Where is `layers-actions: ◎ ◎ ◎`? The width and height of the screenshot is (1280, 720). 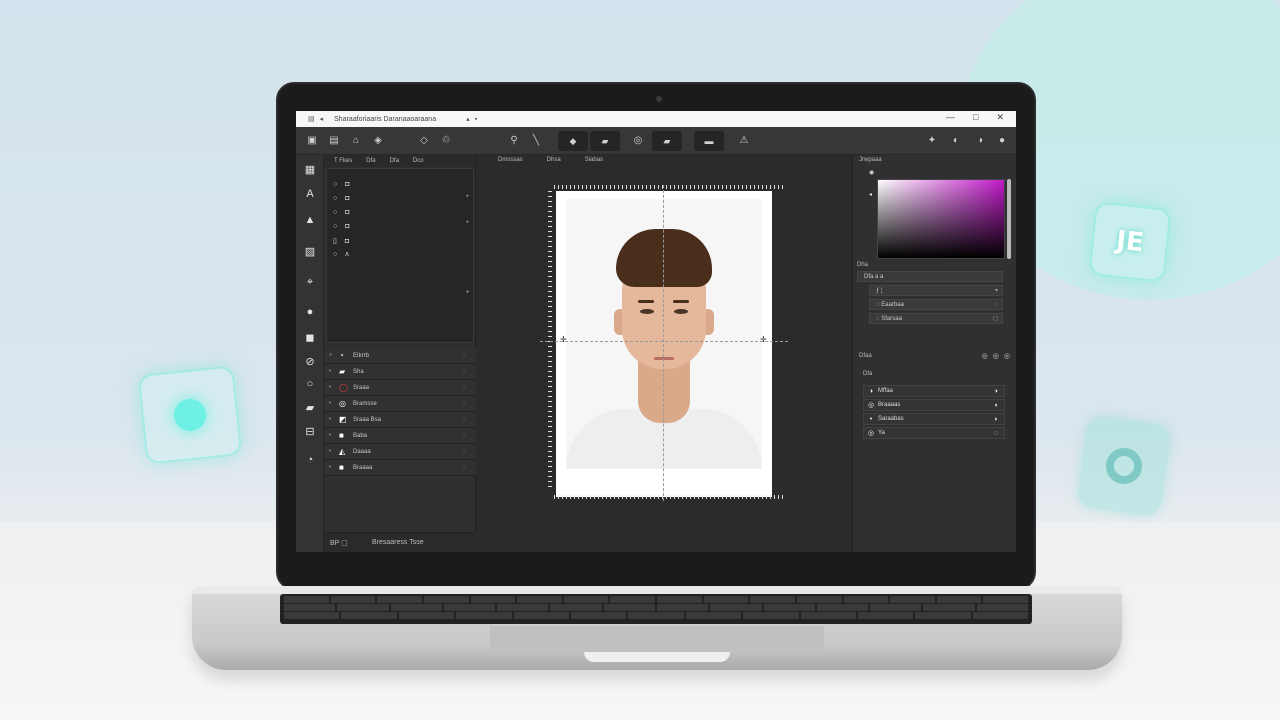 layers-actions: ◎ ◎ ◎ is located at coordinates (996, 356).